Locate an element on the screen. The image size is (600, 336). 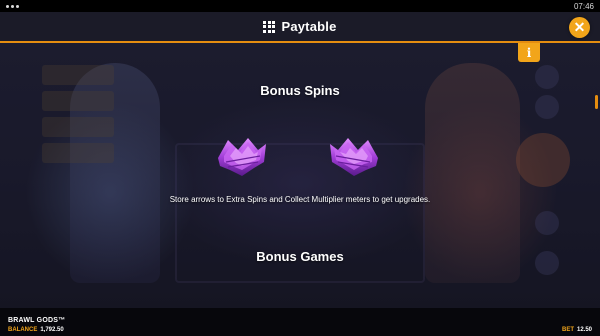
signal-dots-icon is located at coordinates (12, 6).